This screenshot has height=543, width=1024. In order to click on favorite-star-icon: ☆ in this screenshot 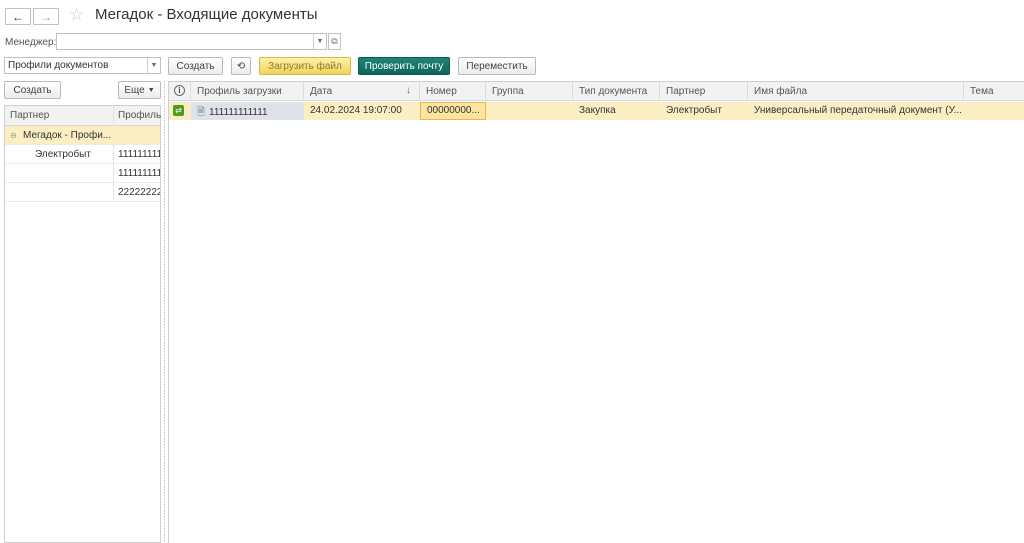, I will do `click(76, 15)`.